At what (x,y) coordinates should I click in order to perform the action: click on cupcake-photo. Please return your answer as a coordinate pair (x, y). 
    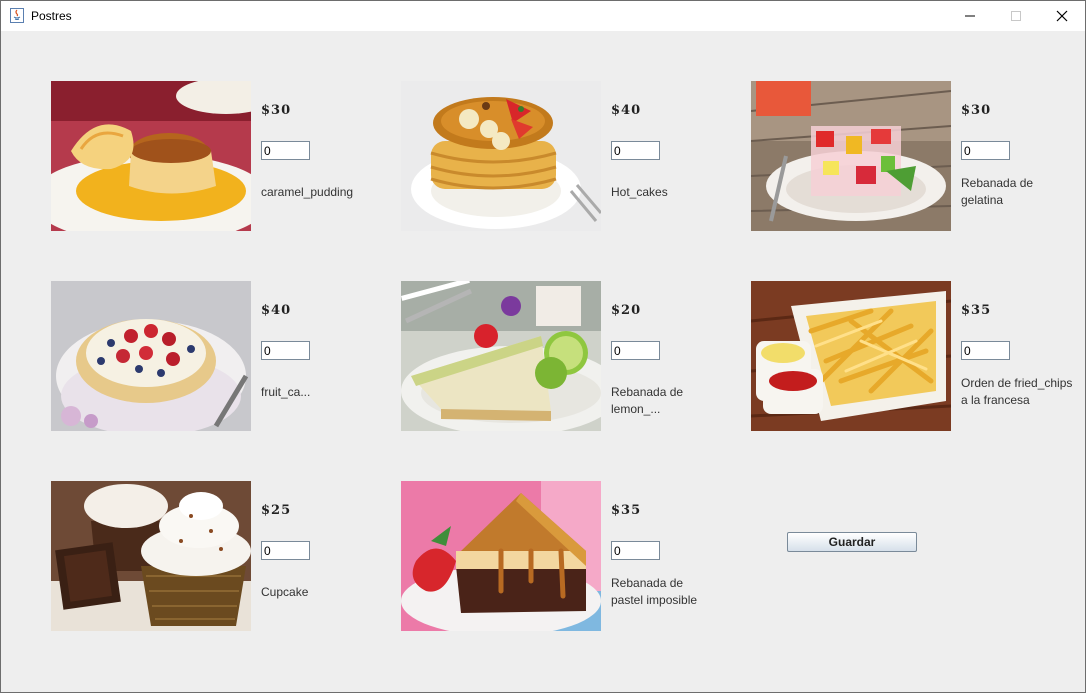
    Looking at the image, I should click on (151, 556).